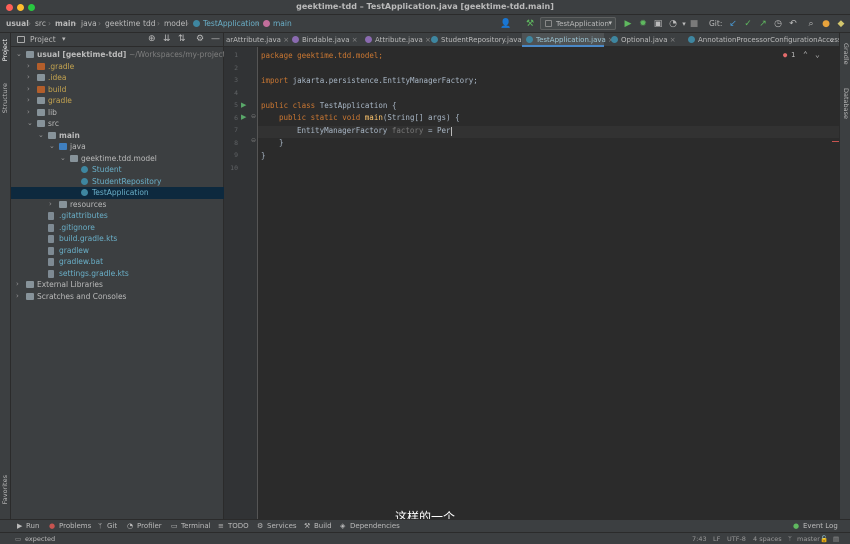  Describe the element at coordinates (396, 40) in the screenshot. I see `editor-tab: Attribute.java ×` at that location.